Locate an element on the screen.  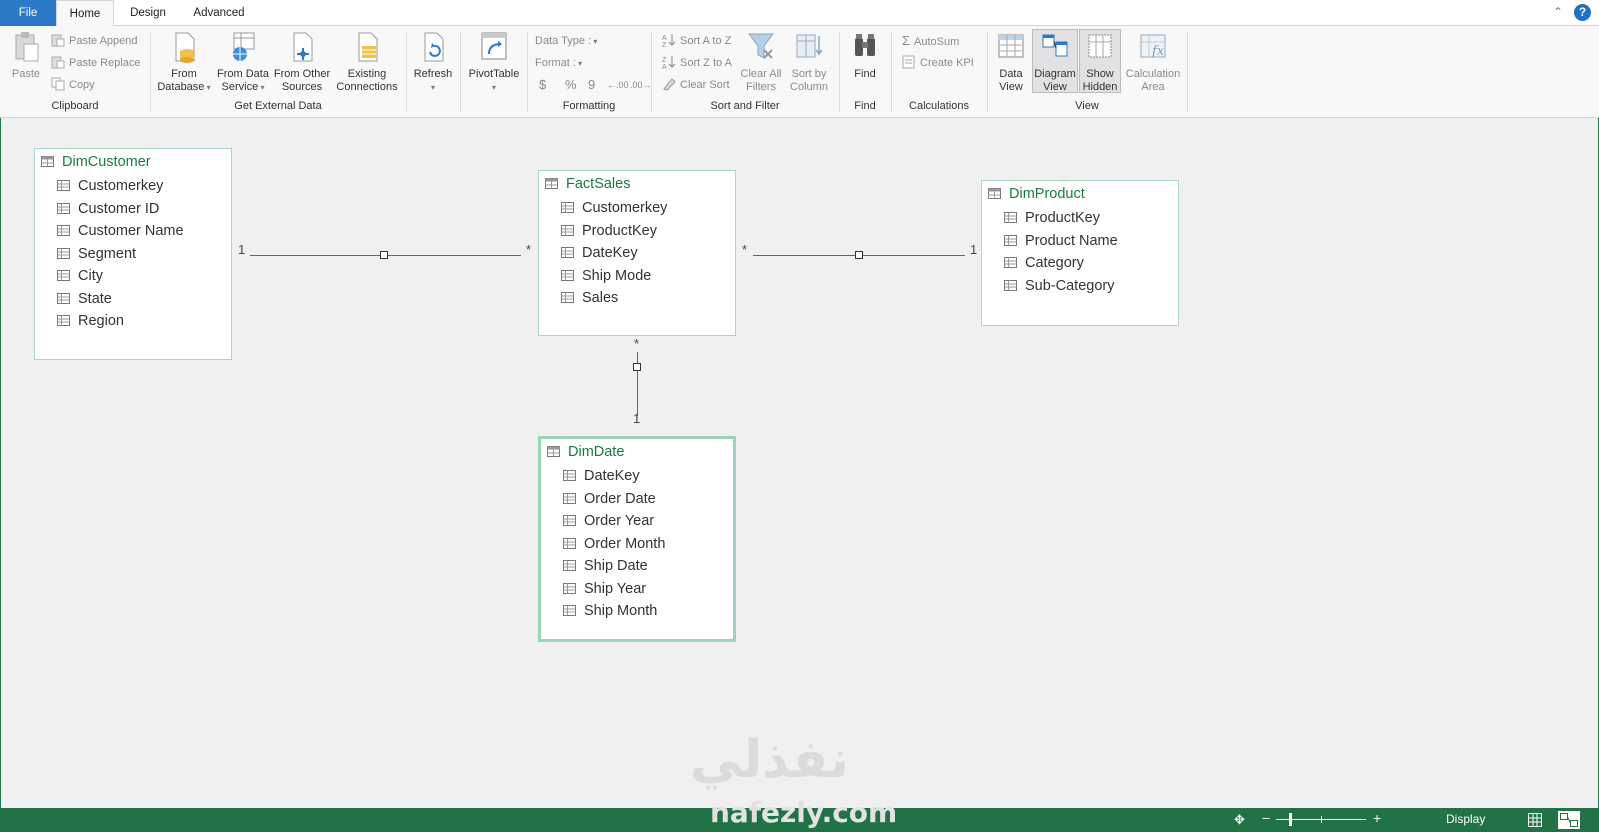
table-header: DimProduct is located at coordinates (1080, 194).